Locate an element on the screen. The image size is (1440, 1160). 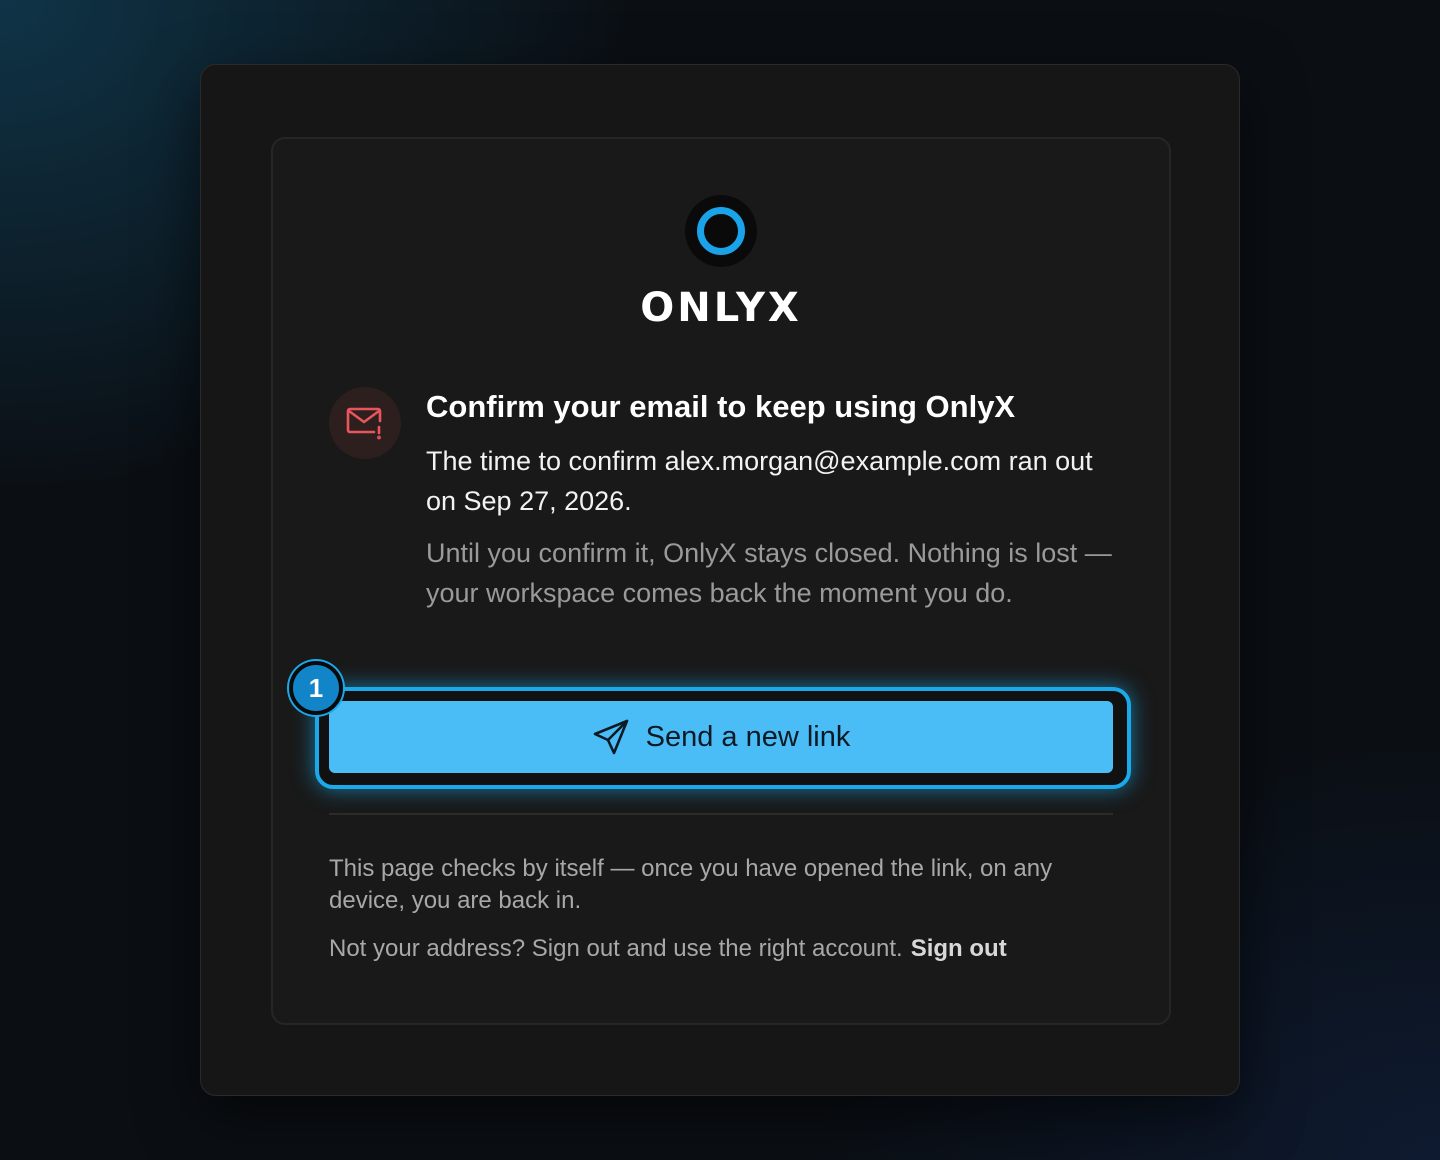
sign-out-link: Sign out is located at coordinates (959, 948).